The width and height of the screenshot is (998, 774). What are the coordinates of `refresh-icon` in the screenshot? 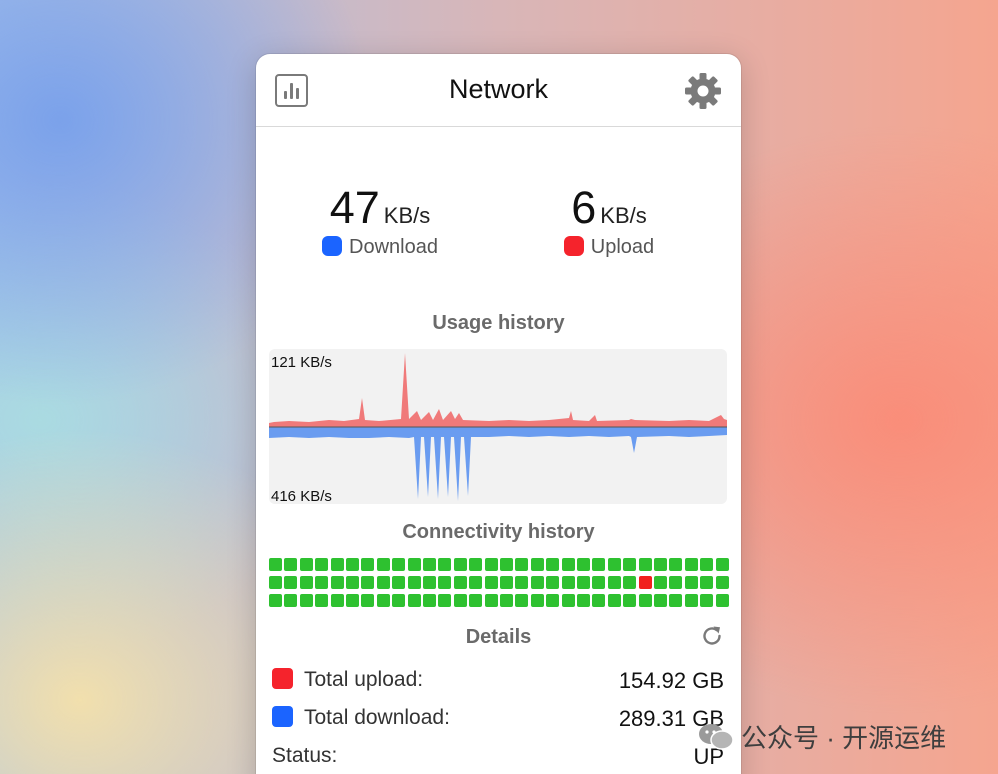 It's located at (712, 636).